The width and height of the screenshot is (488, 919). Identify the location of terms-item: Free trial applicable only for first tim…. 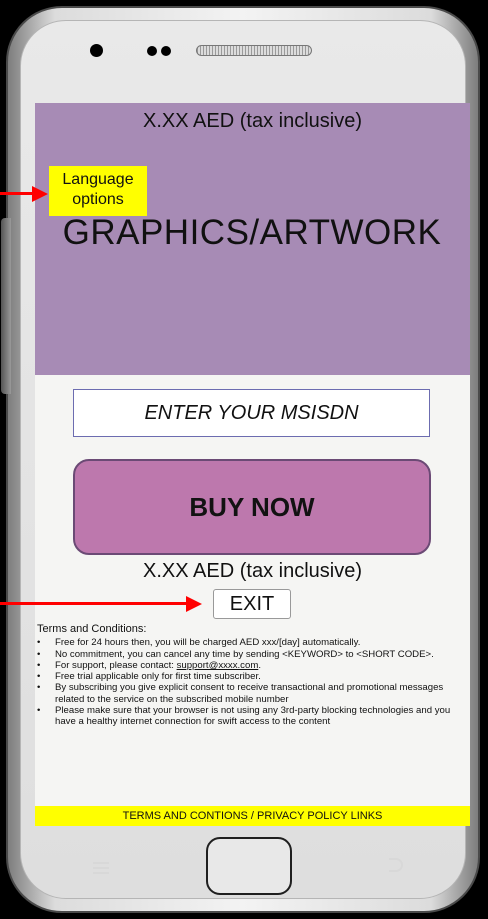
(252, 677).